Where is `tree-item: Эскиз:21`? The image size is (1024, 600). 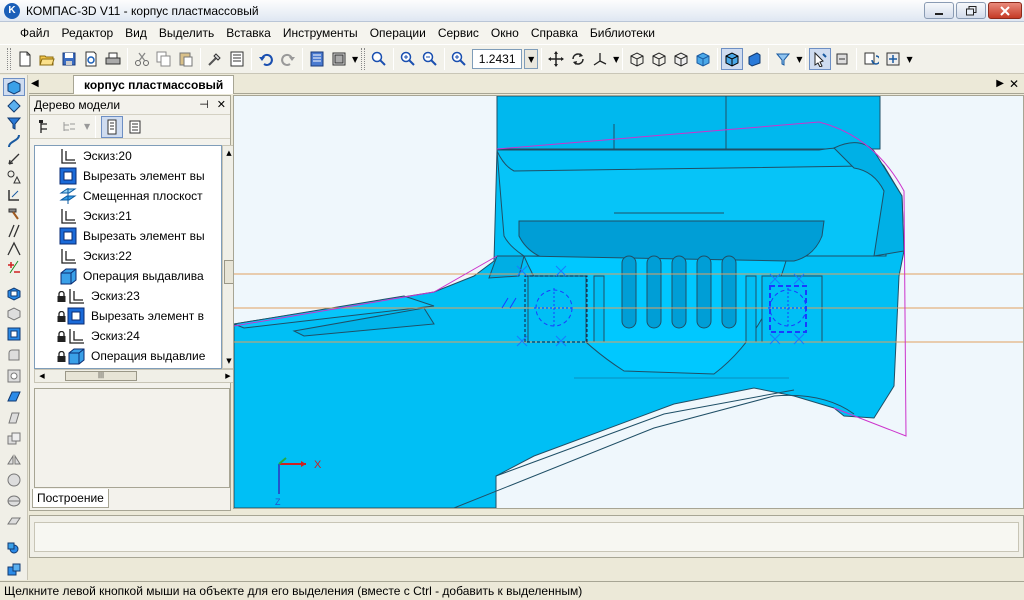
tree-item: Эскиз:21 is located at coordinates (128, 216).